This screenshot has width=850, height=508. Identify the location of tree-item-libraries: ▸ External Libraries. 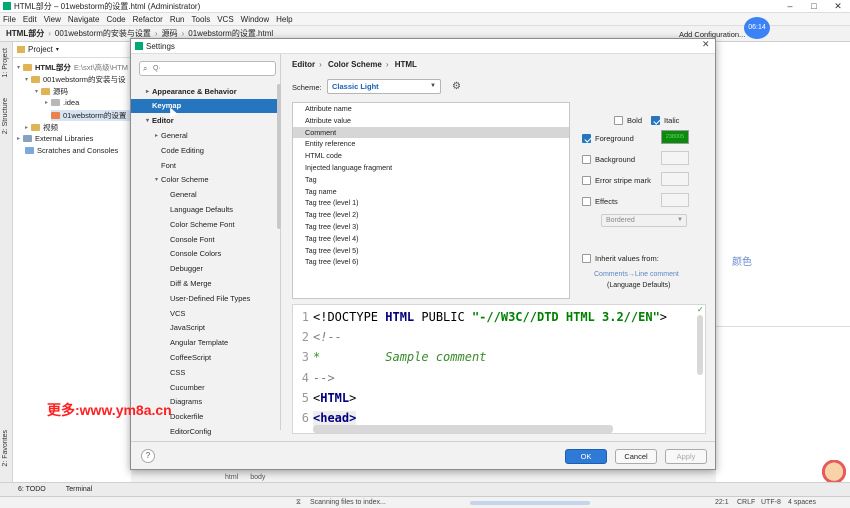
(55, 138).